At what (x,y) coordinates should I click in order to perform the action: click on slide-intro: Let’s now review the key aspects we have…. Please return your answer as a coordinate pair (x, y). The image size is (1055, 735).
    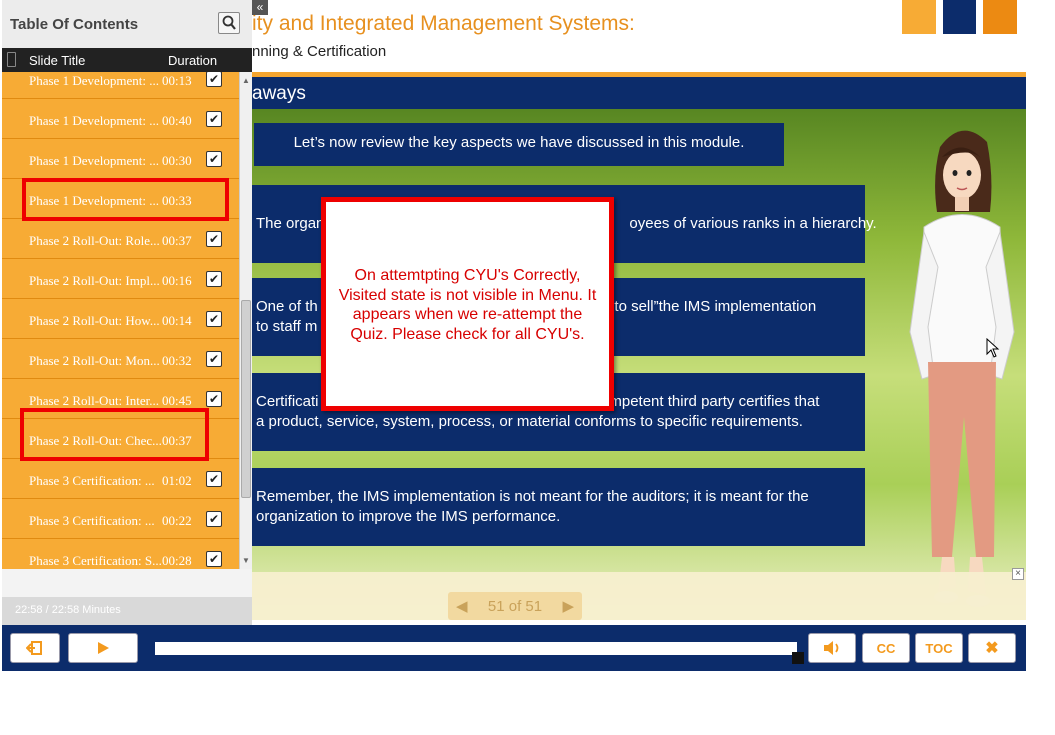
    Looking at the image, I should click on (519, 144).